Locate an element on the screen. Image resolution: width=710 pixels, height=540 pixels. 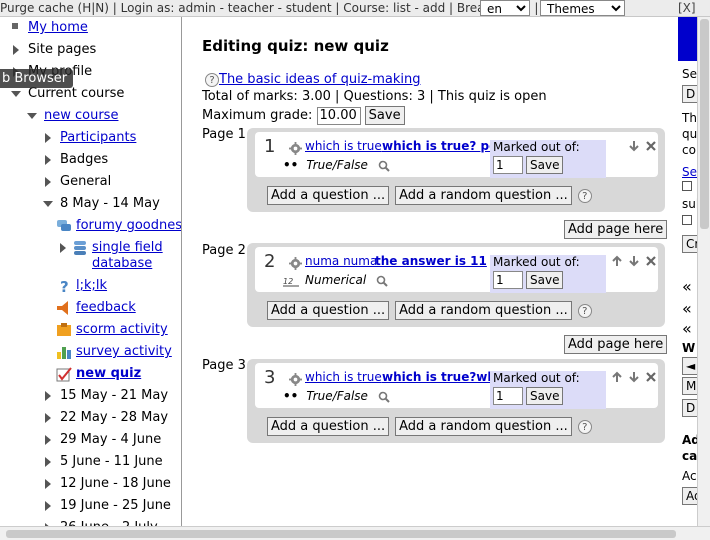
nav-activity-label: forumy goodness is located at coordinates (128, 226).